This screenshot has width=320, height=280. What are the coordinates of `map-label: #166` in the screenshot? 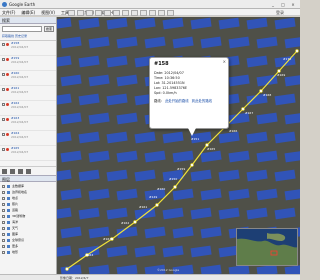 It's located at (233, 131).